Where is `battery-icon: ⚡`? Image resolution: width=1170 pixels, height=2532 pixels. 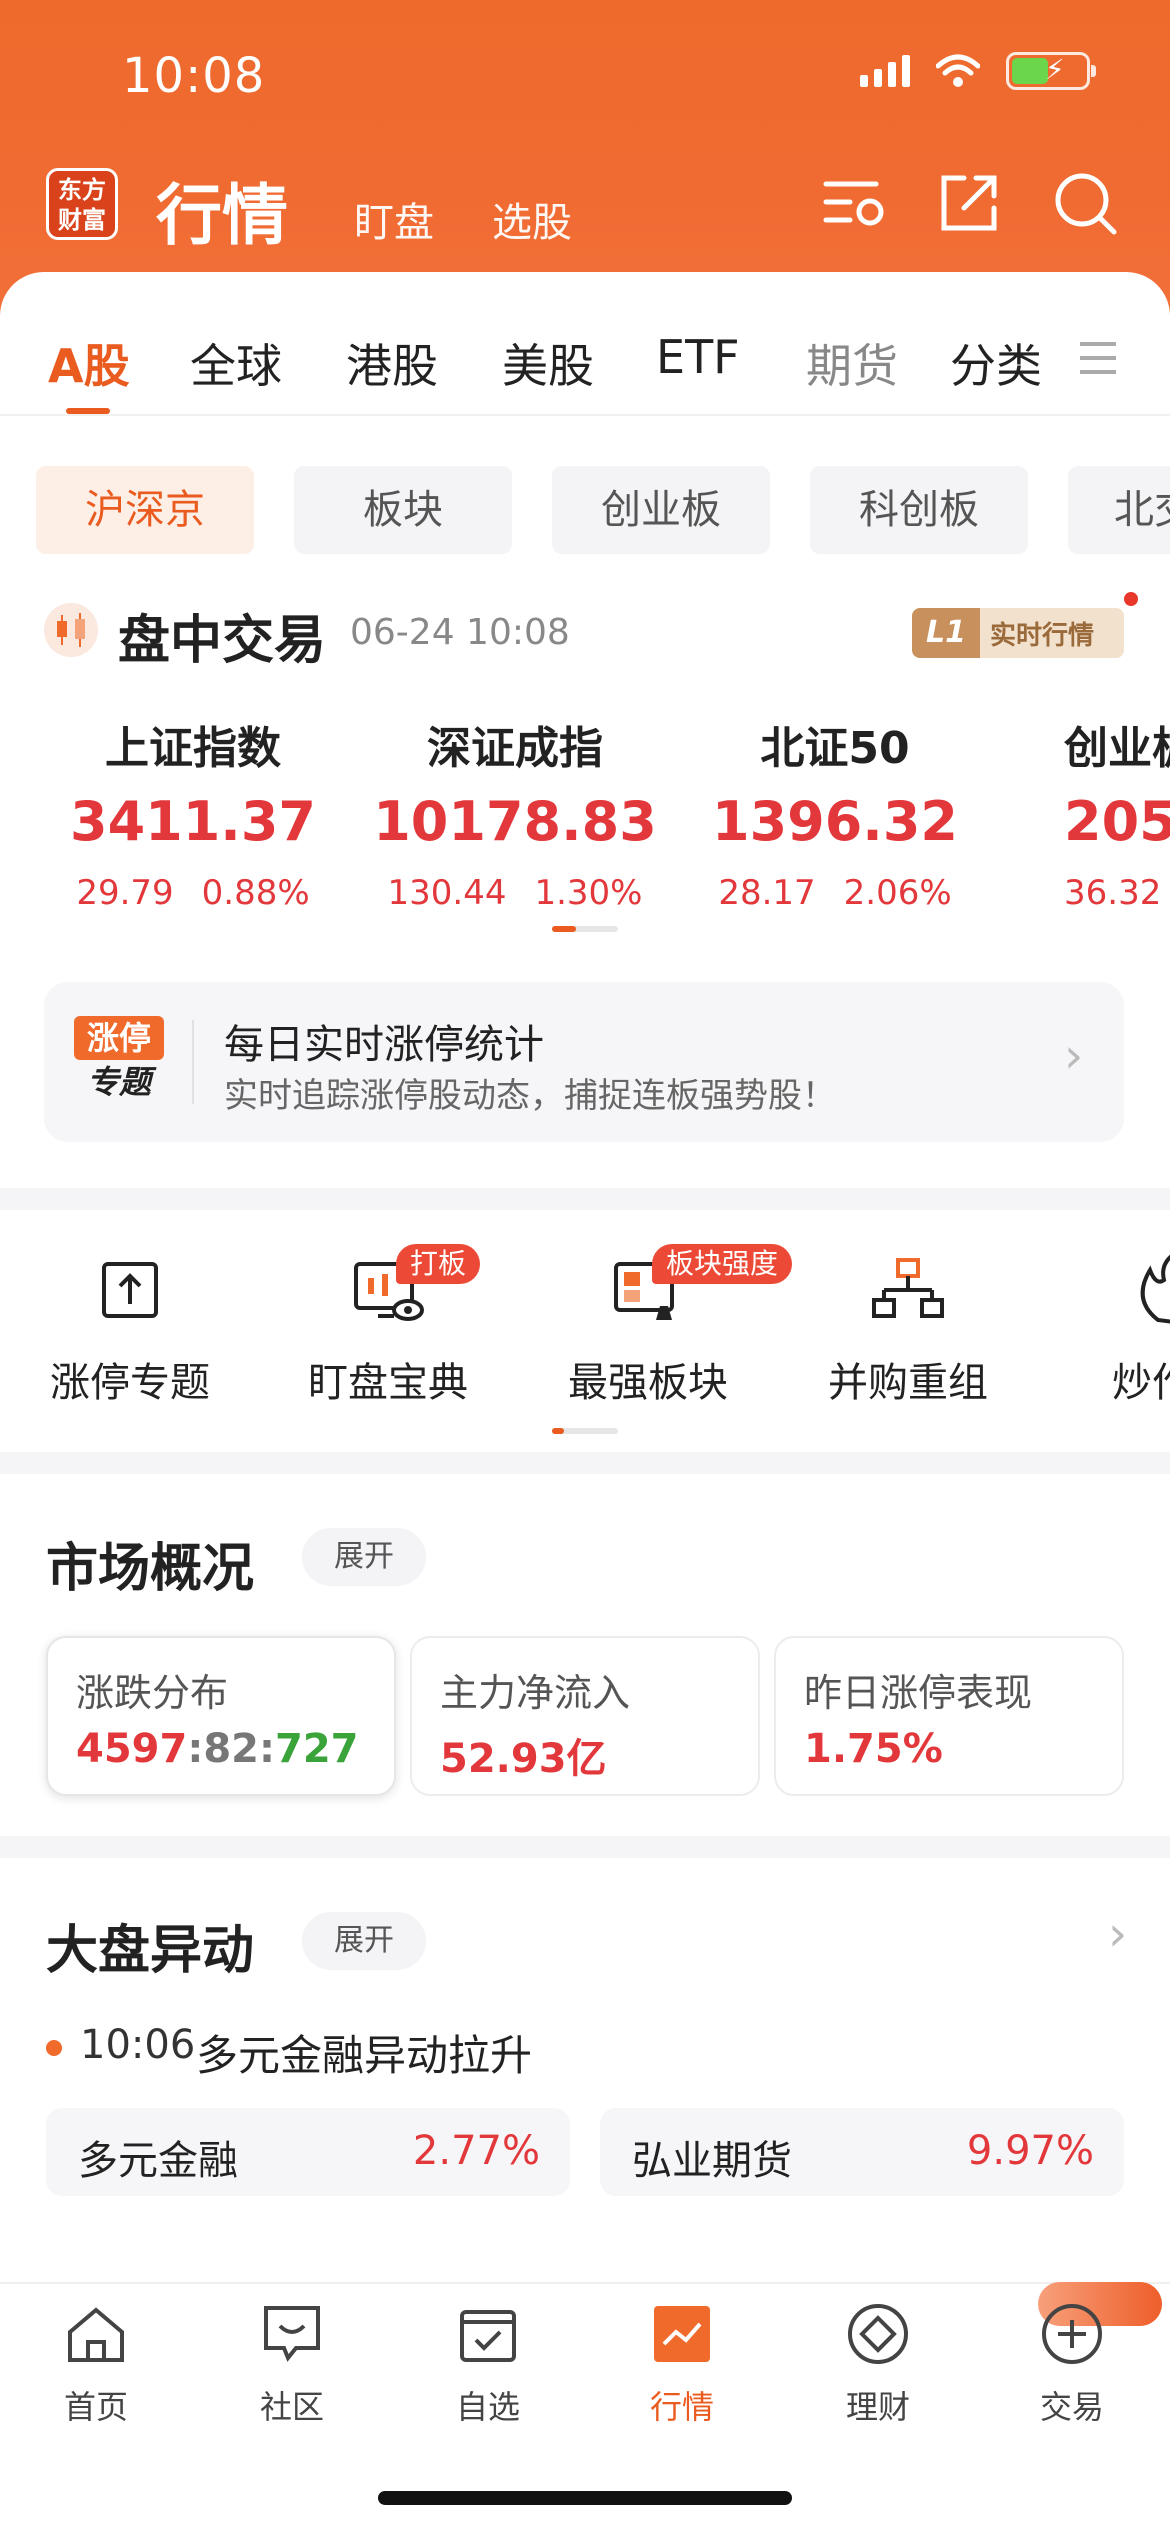
battery-icon: ⚡ is located at coordinates (1051, 71).